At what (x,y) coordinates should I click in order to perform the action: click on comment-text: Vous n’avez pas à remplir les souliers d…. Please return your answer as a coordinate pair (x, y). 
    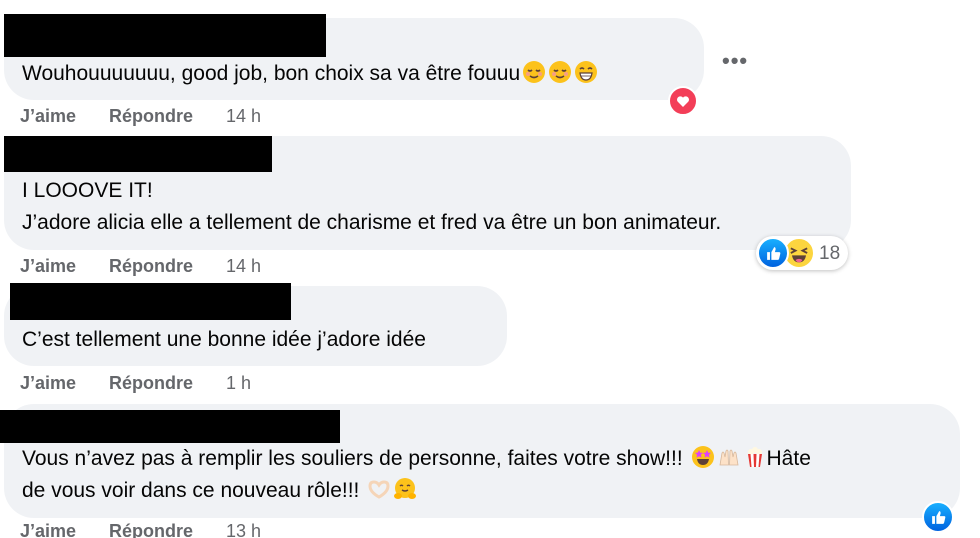
    Looking at the image, I should click on (416, 475).